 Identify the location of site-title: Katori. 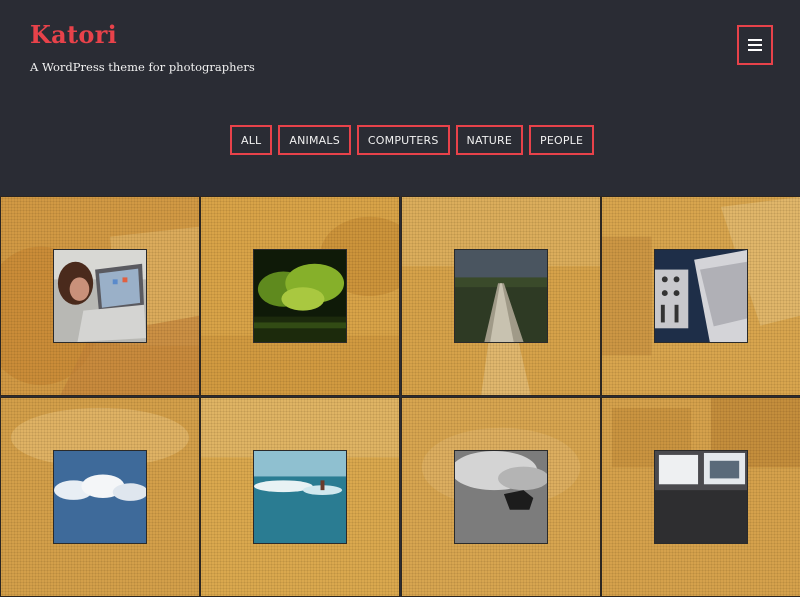
(73, 34).